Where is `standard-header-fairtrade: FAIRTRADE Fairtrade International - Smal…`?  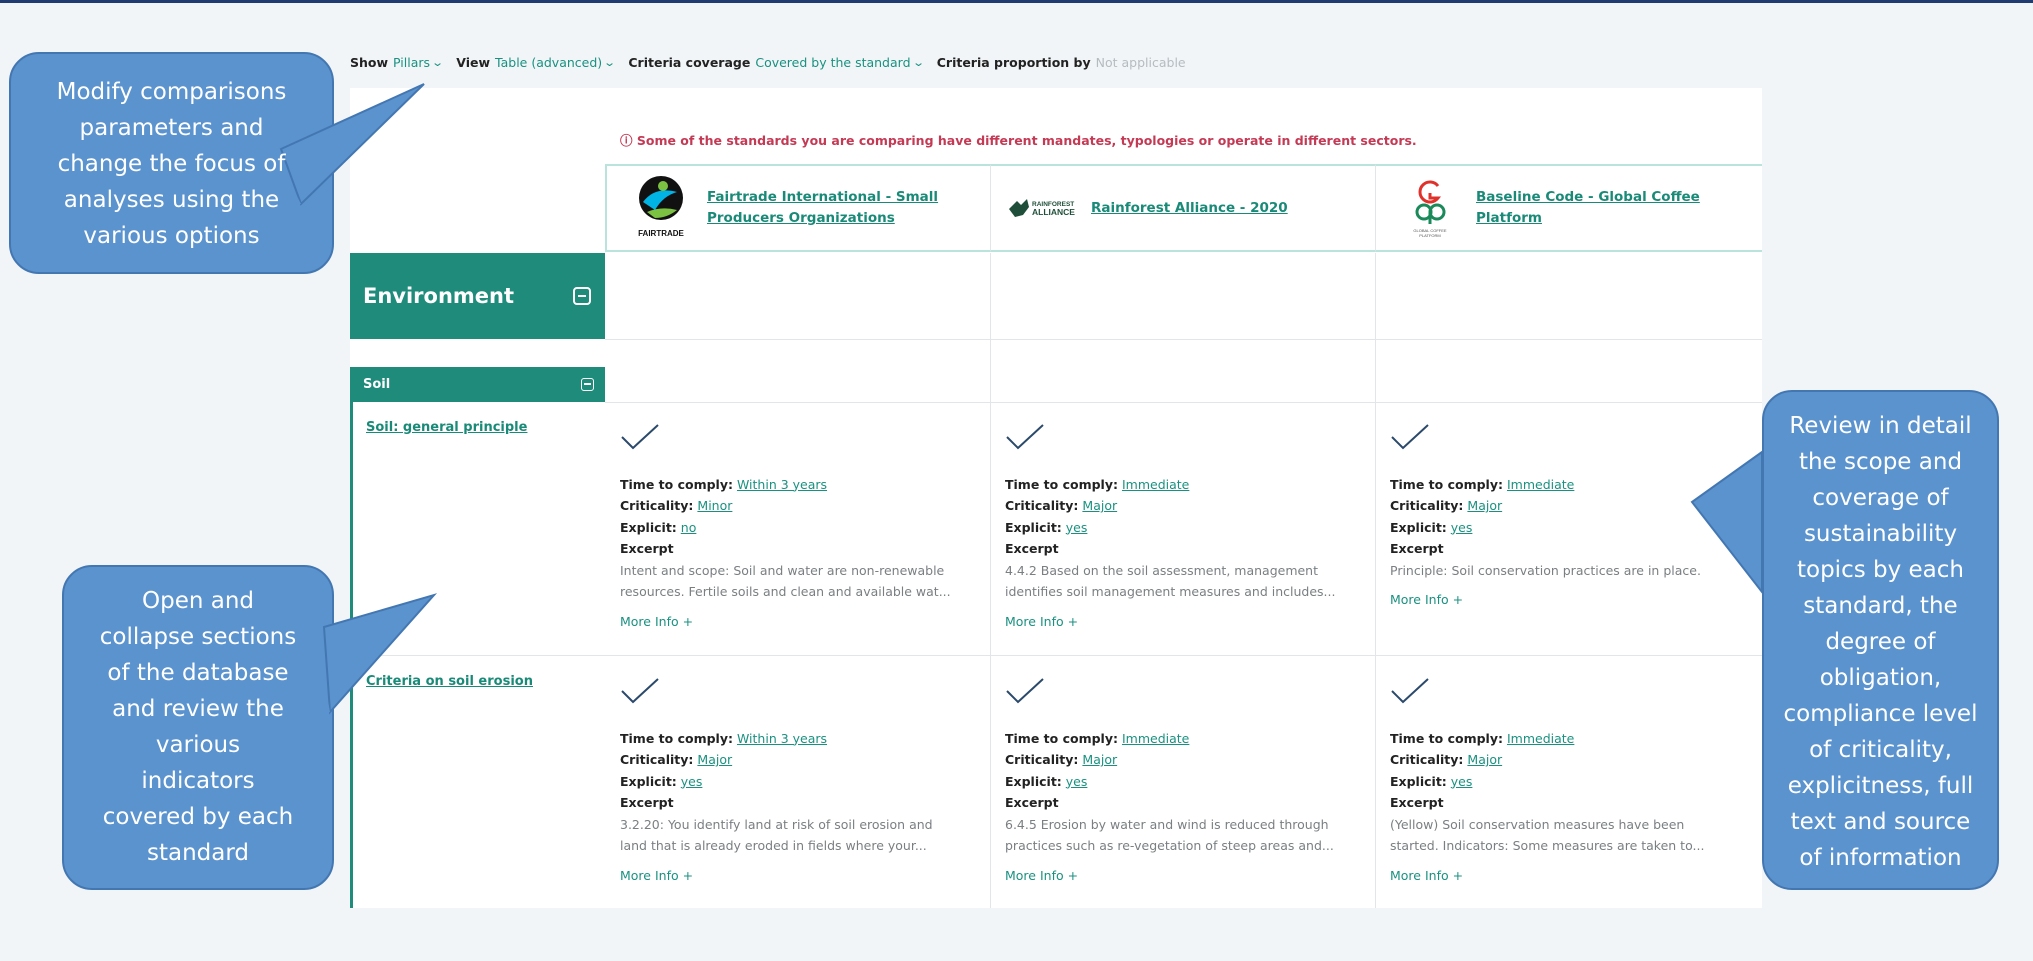 standard-header-fairtrade: FAIRTRADE Fairtrade International - Smal… is located at coordinates (797, 208).